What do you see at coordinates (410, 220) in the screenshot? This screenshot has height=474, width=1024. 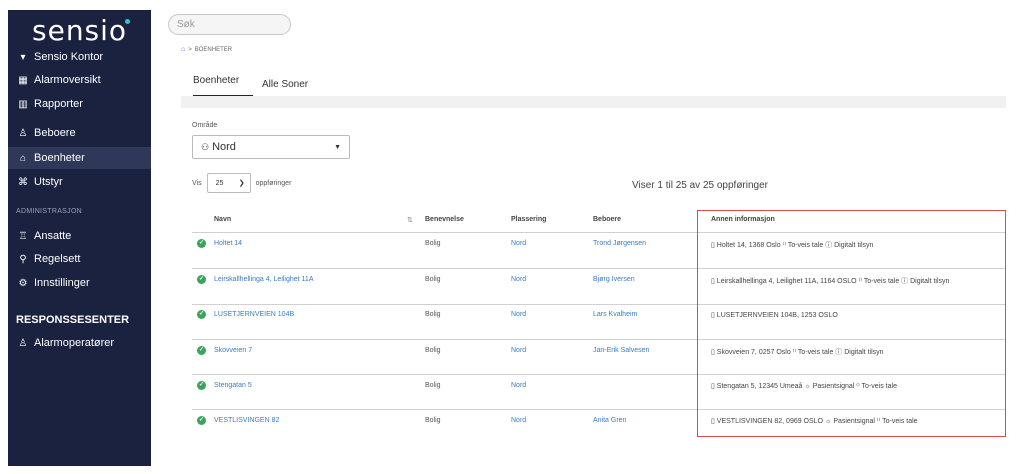 I see `sort-icon: ⇅` at bounding box center [410, 220].